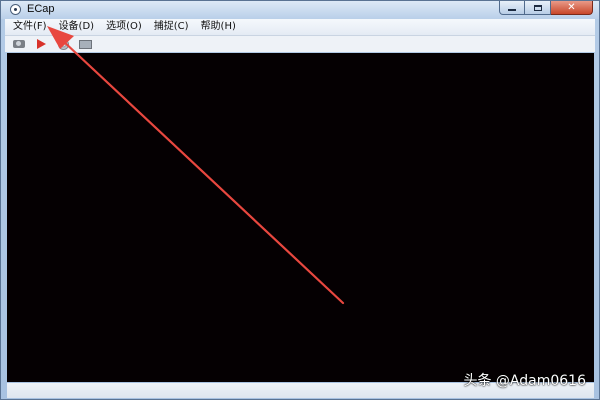 Image resolution: width=600 pixels, height=400 pixels. I want to click on menu-bar: 文件(F) 设备(D) 选项(O) 捕捉(C) 帮助(H), so click(300, 27).